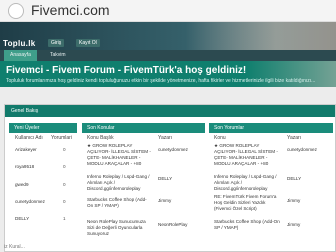  I want to click on comment-author: DELLY, so click(294, 179).